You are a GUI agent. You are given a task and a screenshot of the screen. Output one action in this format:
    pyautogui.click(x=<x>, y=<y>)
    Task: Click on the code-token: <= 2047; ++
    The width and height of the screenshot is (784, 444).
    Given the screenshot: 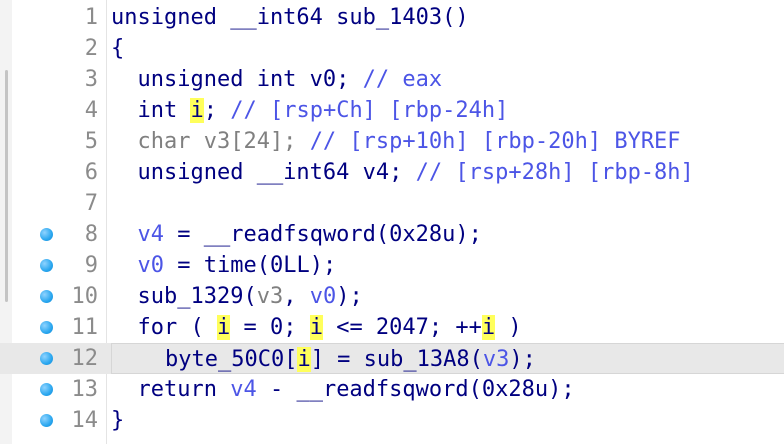 What is the action you would take?
    pyautogui.click(x=402, y=327)
    